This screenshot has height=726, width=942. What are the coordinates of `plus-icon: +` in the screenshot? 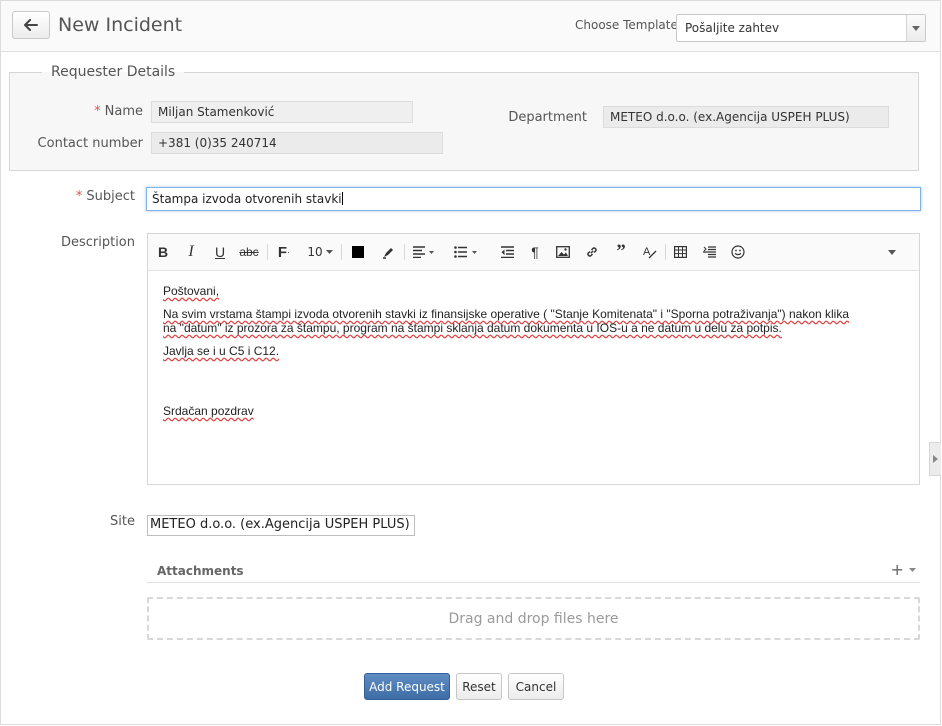 It's located at (897, 569).